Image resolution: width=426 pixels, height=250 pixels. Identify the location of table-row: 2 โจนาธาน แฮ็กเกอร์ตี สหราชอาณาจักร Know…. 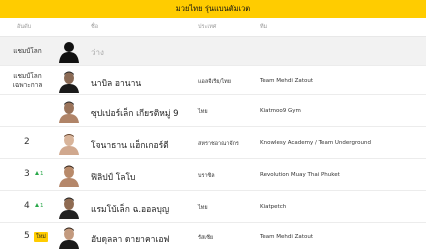
(213, 143).